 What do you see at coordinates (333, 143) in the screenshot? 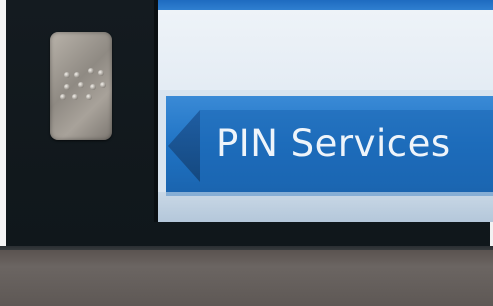
I see `pin-services-label: PIN Services` at bounding box center [333, 143].